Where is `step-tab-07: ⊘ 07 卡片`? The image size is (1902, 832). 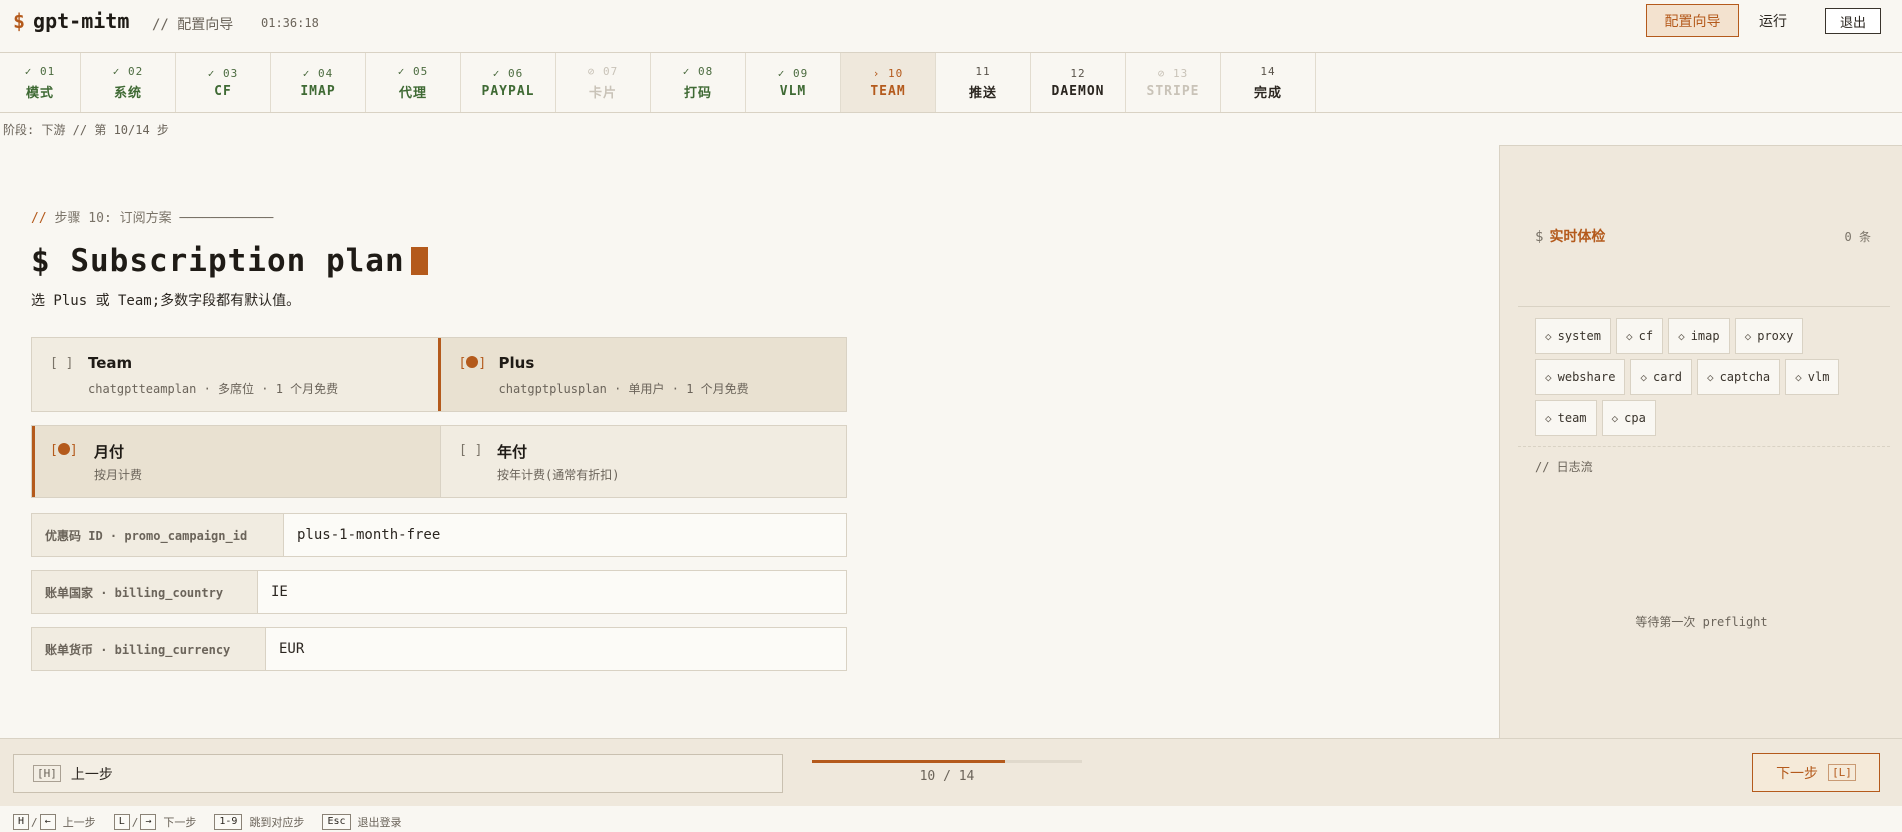
step-tab-07: ⊘ 07 卡片 is located at coordinates (603, 82).